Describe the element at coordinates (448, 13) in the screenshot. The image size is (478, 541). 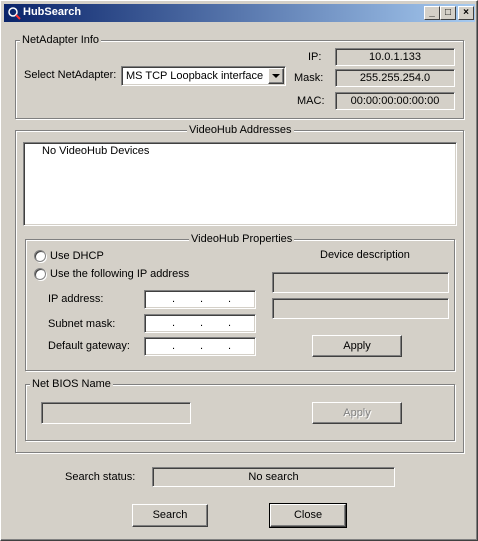
I see `maximize-button: □` at that location.